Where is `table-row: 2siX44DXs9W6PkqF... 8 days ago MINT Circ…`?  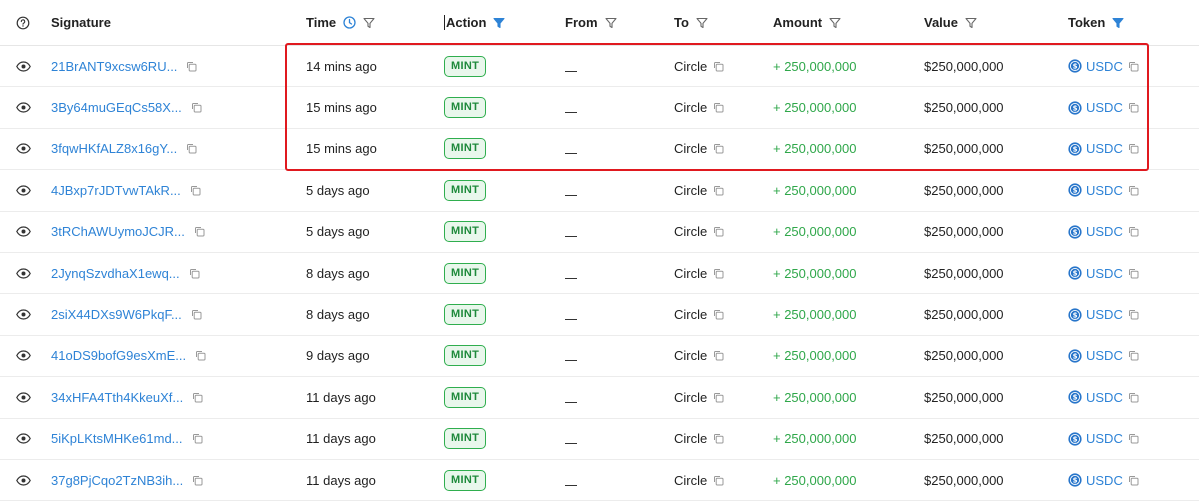
table-row: 2siX44DXs9W6PkqF... 8 days ago MINT Circ… is located at coordinates (599, 315).